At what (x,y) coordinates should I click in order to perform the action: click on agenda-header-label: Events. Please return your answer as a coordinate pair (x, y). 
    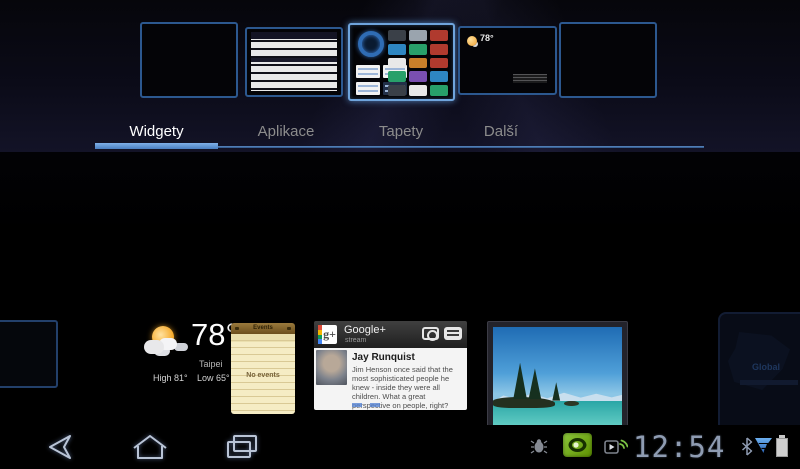
    Looking at the image, I should click on (263, 328).